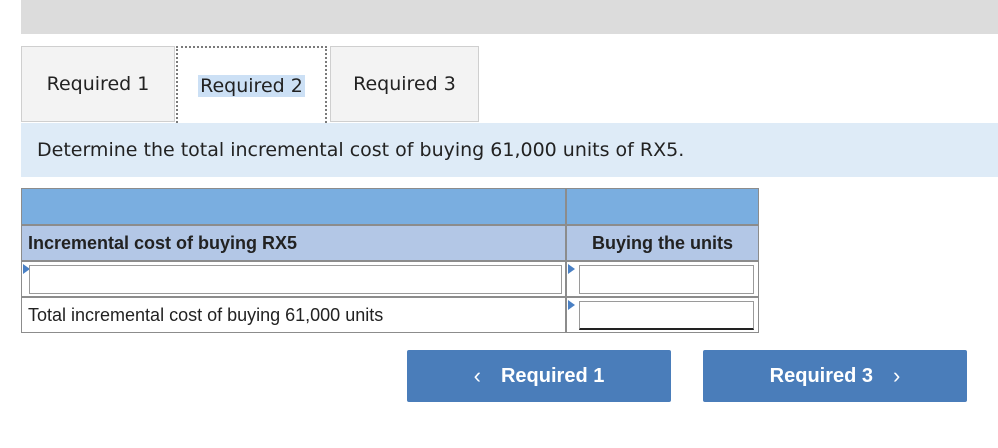 This screenshot has width=998, height=448. I want to click on tab-required-3: Required 3, so click(404, 84).